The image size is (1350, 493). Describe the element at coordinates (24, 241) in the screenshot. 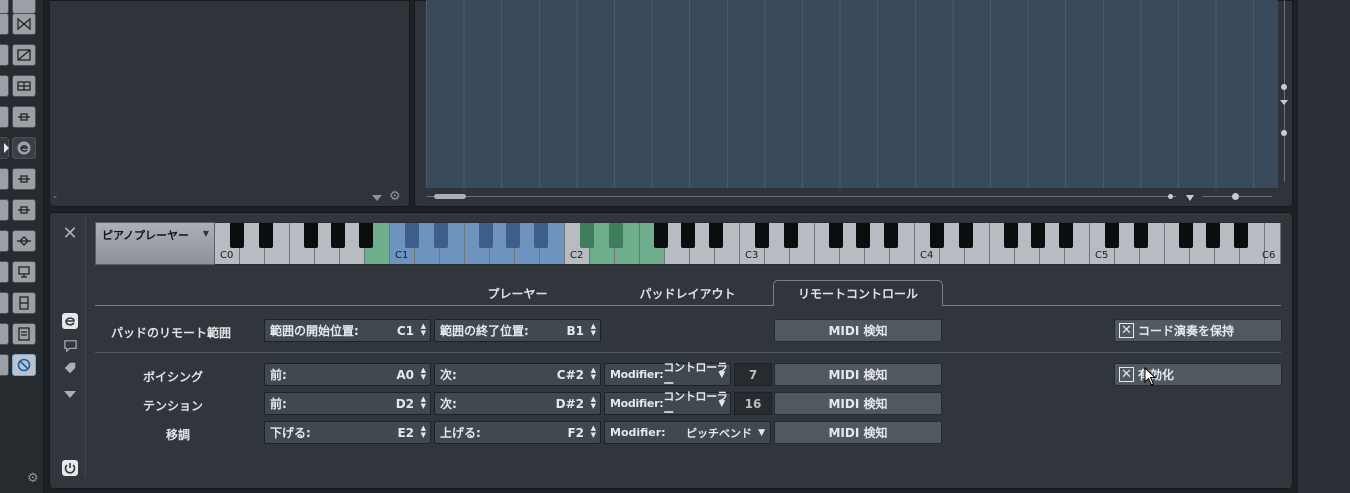

I see `diamond-icon` at that location.